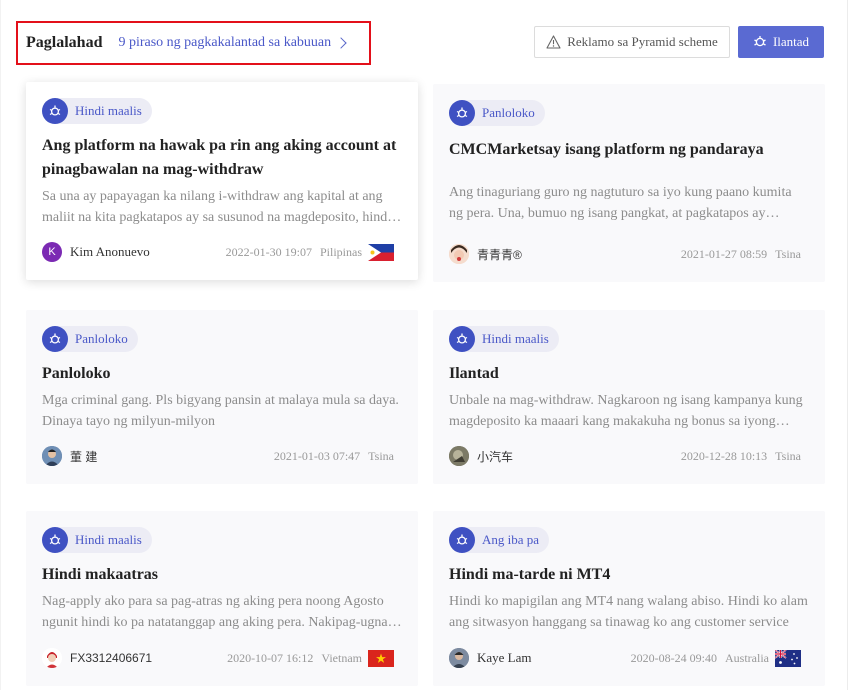  What do you see at coordinates (553, 42) in the screenshot?
I see `warning-icon` at bounding box center [553, 42].